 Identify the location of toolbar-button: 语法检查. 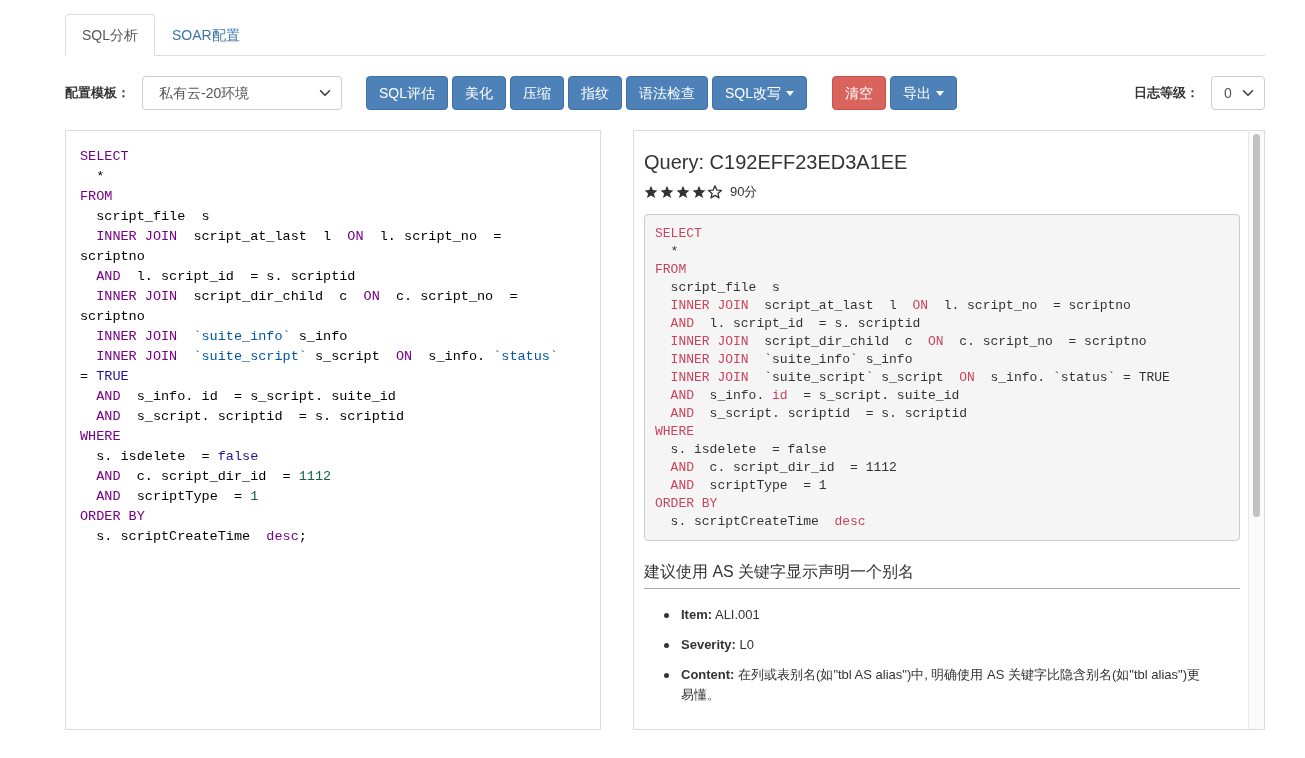
(667, 93).